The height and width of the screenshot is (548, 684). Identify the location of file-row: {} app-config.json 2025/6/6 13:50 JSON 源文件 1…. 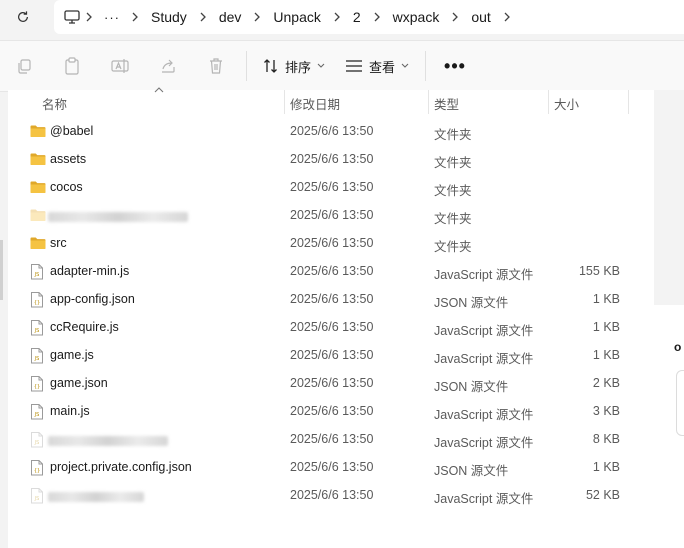
(331, 300).